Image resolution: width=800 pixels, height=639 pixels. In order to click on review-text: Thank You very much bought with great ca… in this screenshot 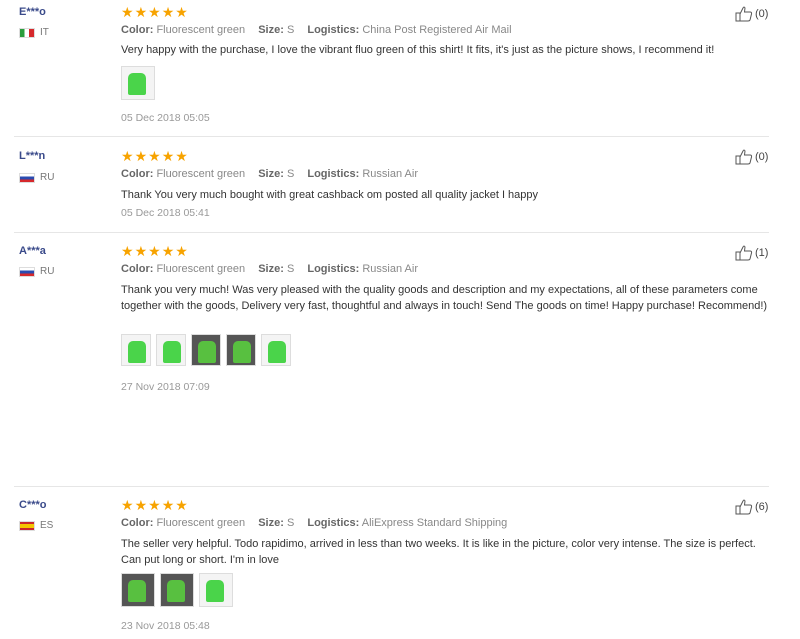, I will do `click(330, 195)`.